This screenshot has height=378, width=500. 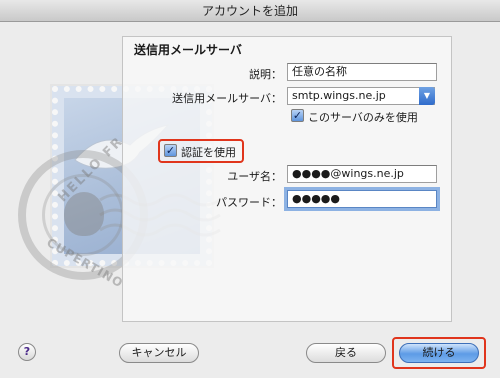 I want to click on description-field: 任意の名称, so click(x=362, y=72).